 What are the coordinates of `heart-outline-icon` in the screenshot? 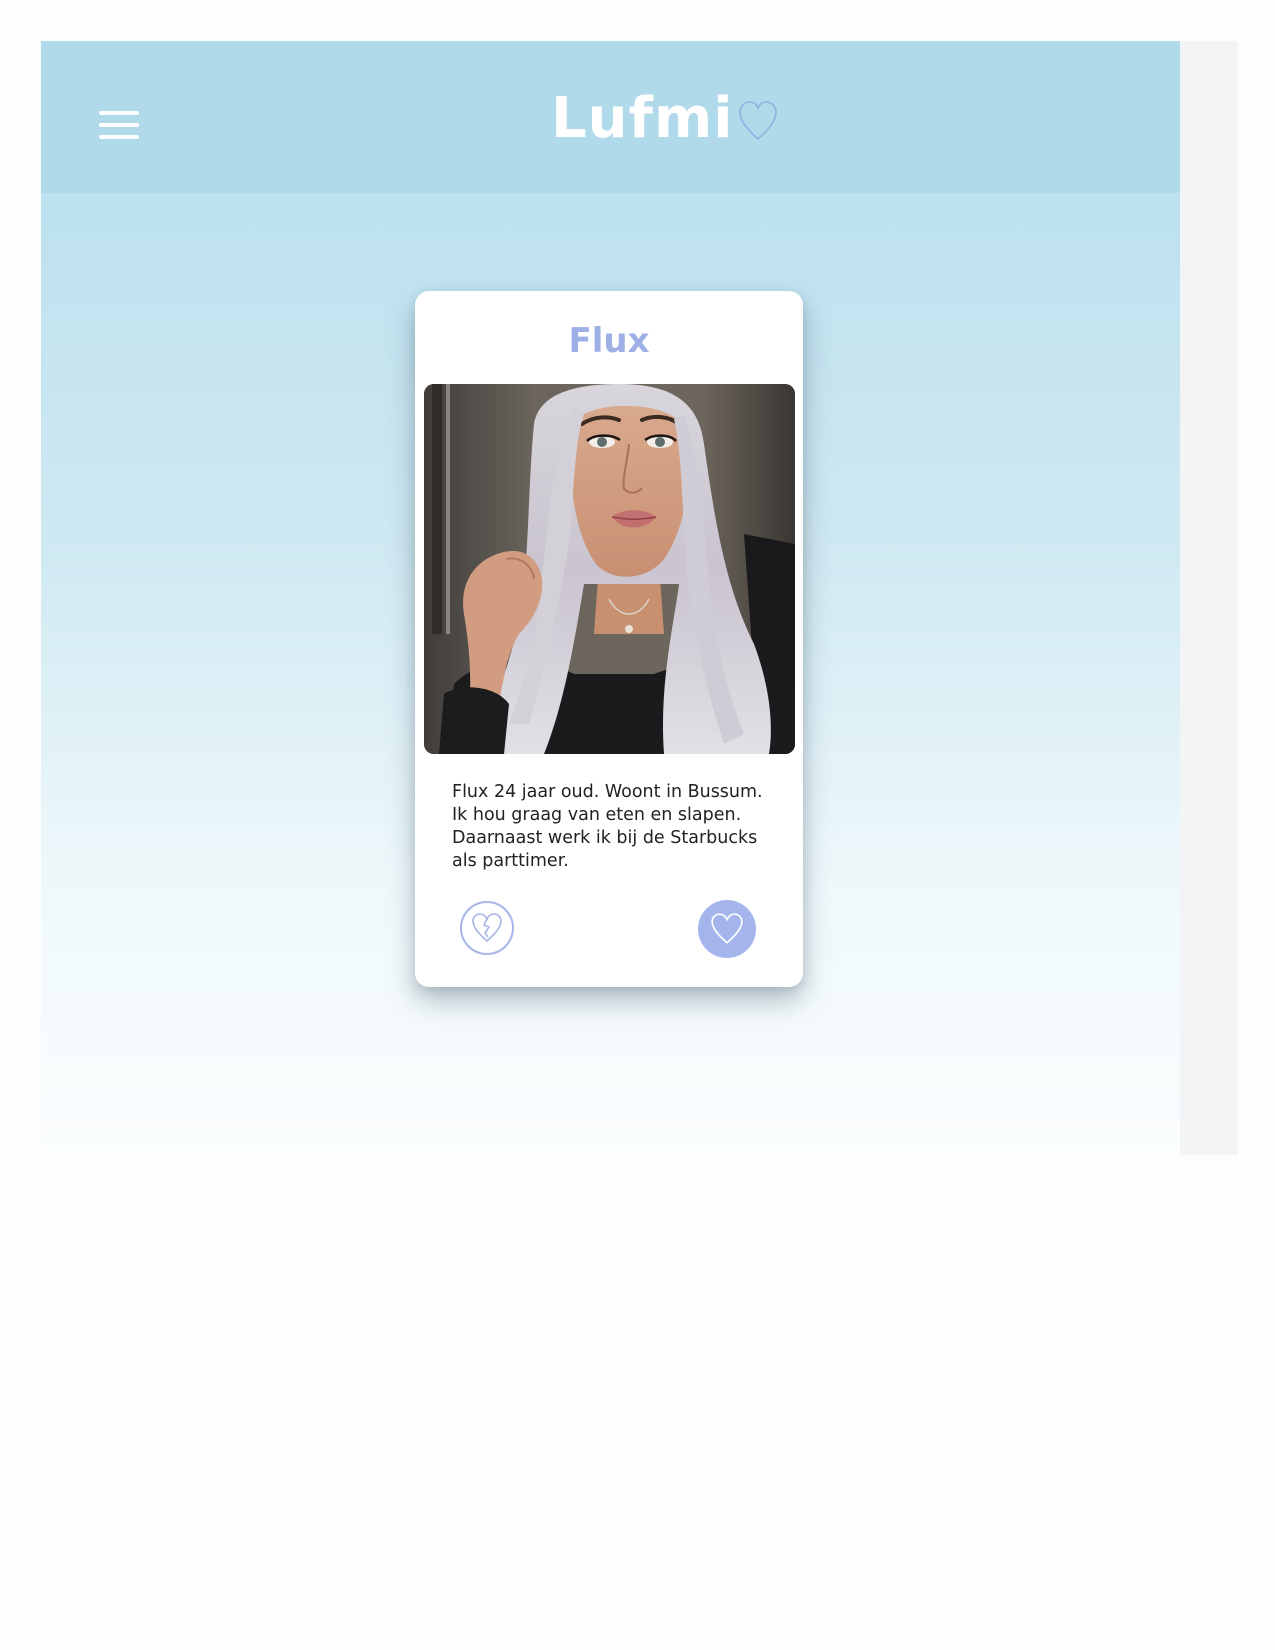 It's located at (758, 121).